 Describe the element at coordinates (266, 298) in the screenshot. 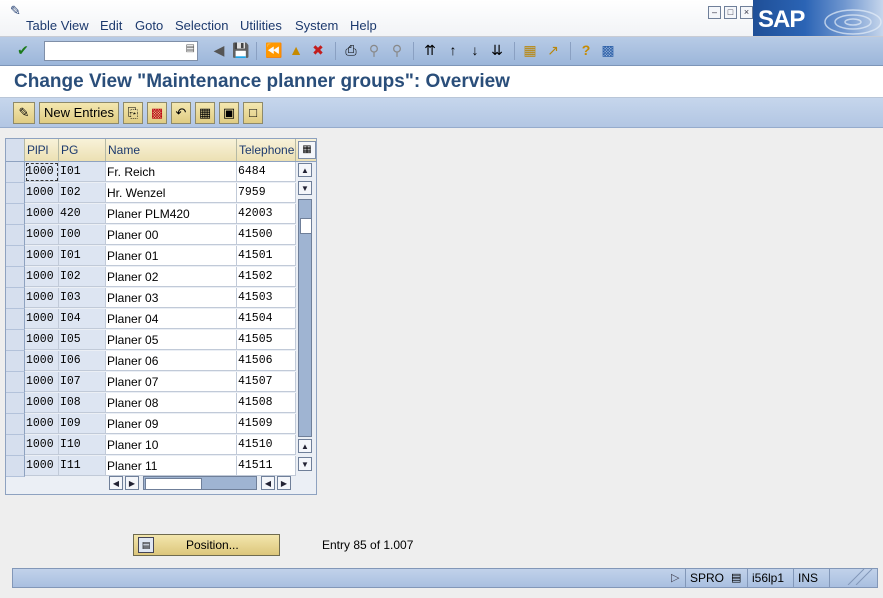

I see `cell-telephone: 41503` at that location.